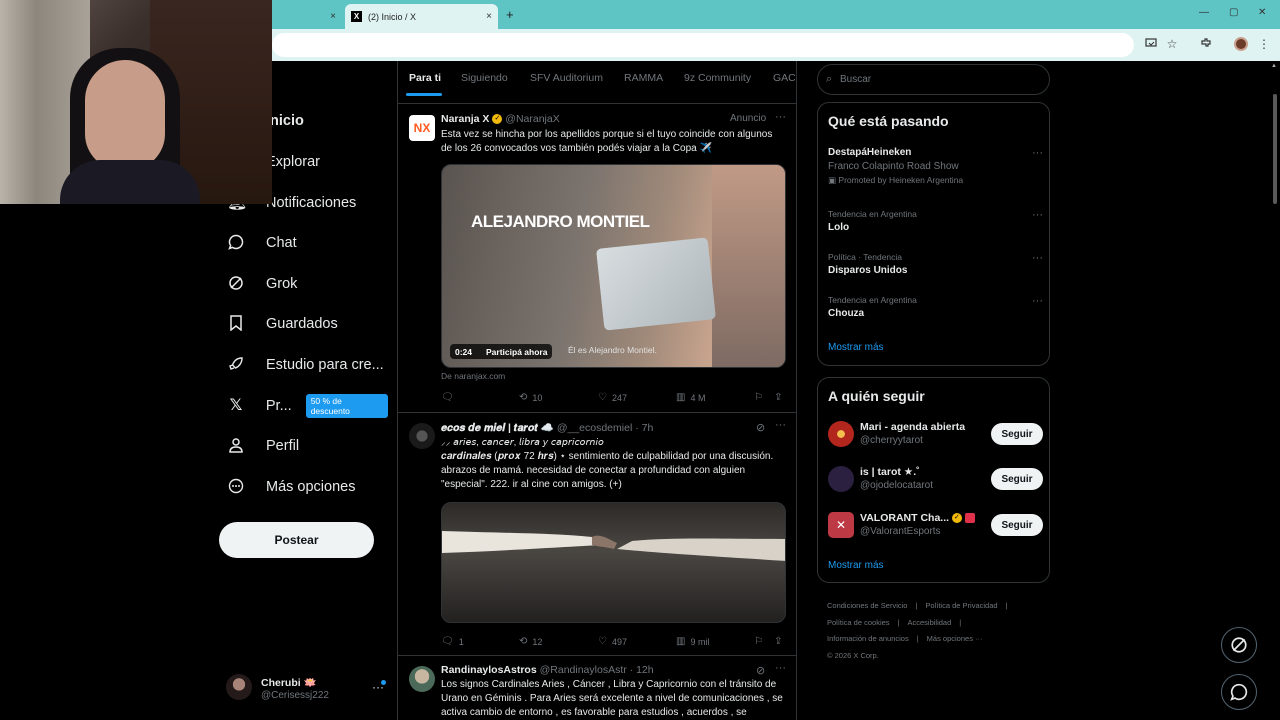  Describe the element at coordinates (1264, 45) in the screenshot. I see `menu-kebab-icon: ⋮` at that location.